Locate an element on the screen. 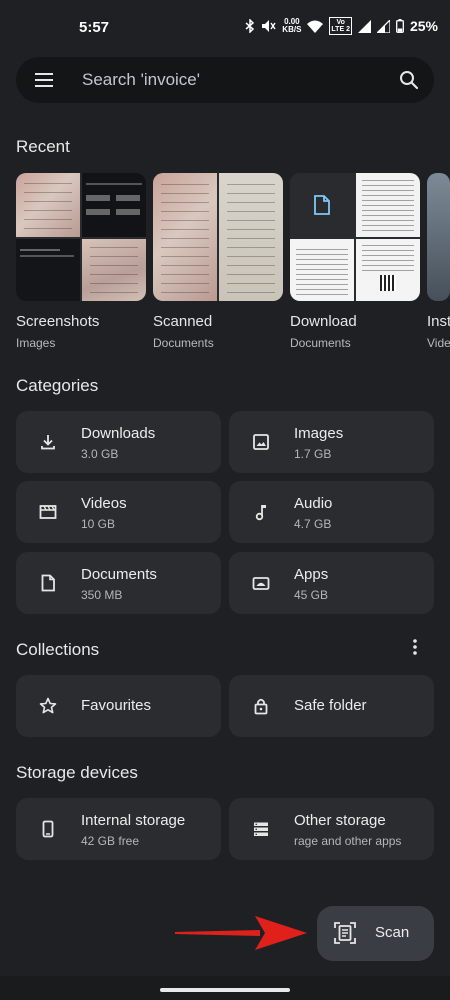  signal-2-icon is located at coordinates (383, 26).